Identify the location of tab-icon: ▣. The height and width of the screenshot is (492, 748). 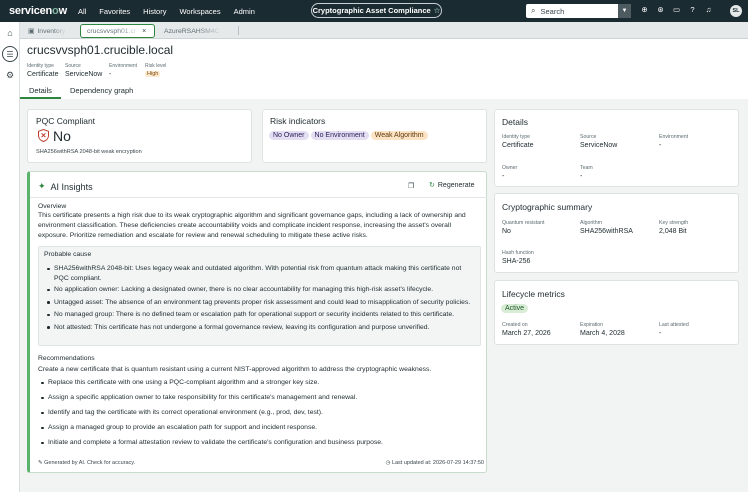
(31, 31).